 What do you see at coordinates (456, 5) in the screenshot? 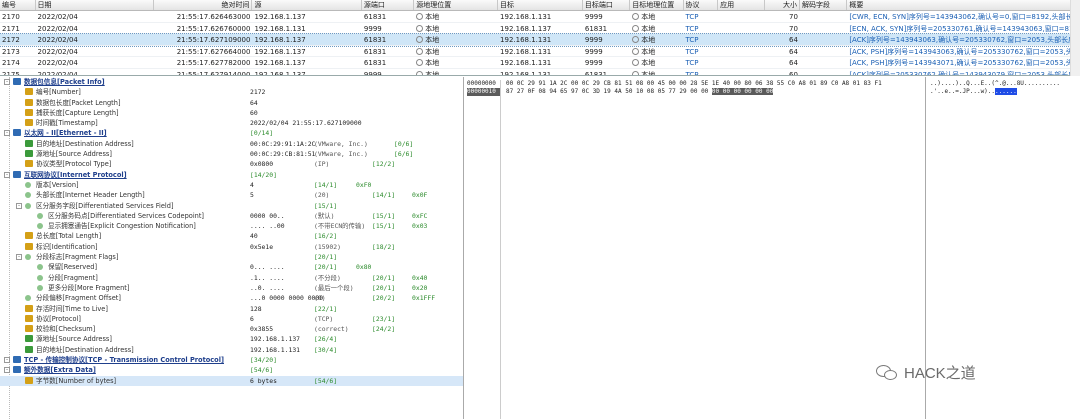
I see `column-header: 源地理位置` at bounding box center [456, 5].